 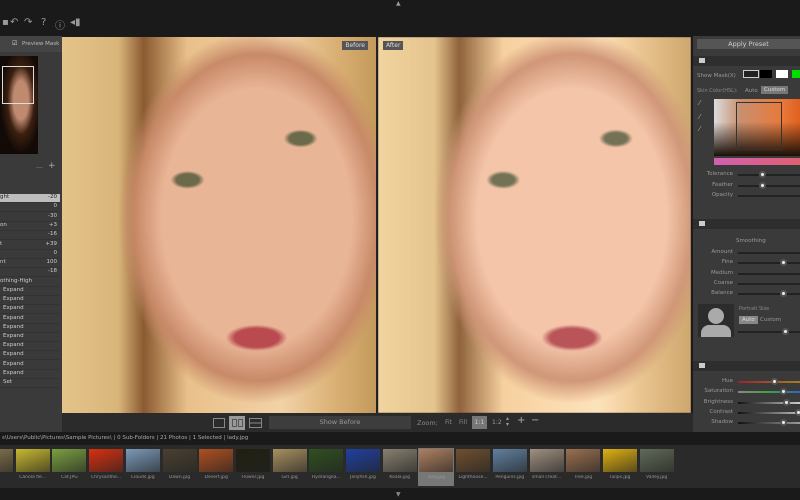 I want to click on zoom-stepper-icon: ▴ ▾, so click(x=507, y=422).